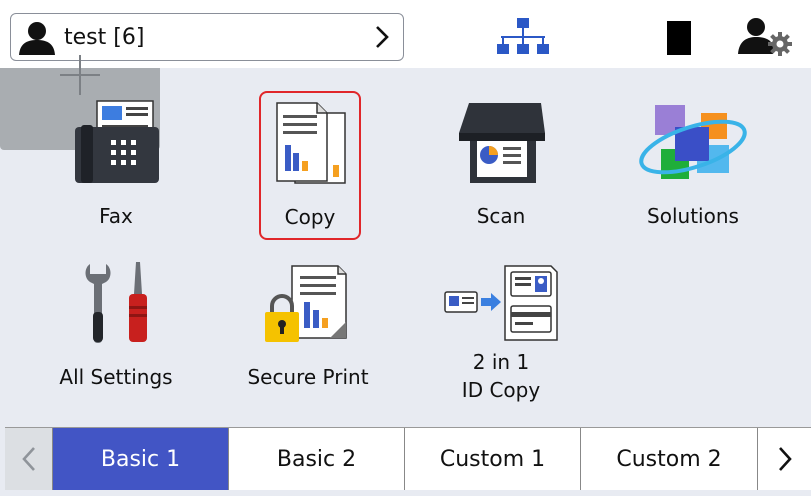 The image size is (811, 496). I want to click on secure-print-label: Secure Print, so click(308, 377).